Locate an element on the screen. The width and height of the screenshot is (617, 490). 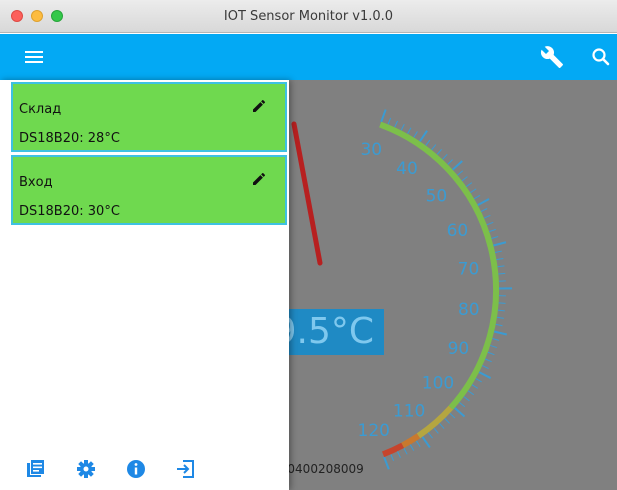
gauge-tick-label: 40 is located at coordinates (407, 169).